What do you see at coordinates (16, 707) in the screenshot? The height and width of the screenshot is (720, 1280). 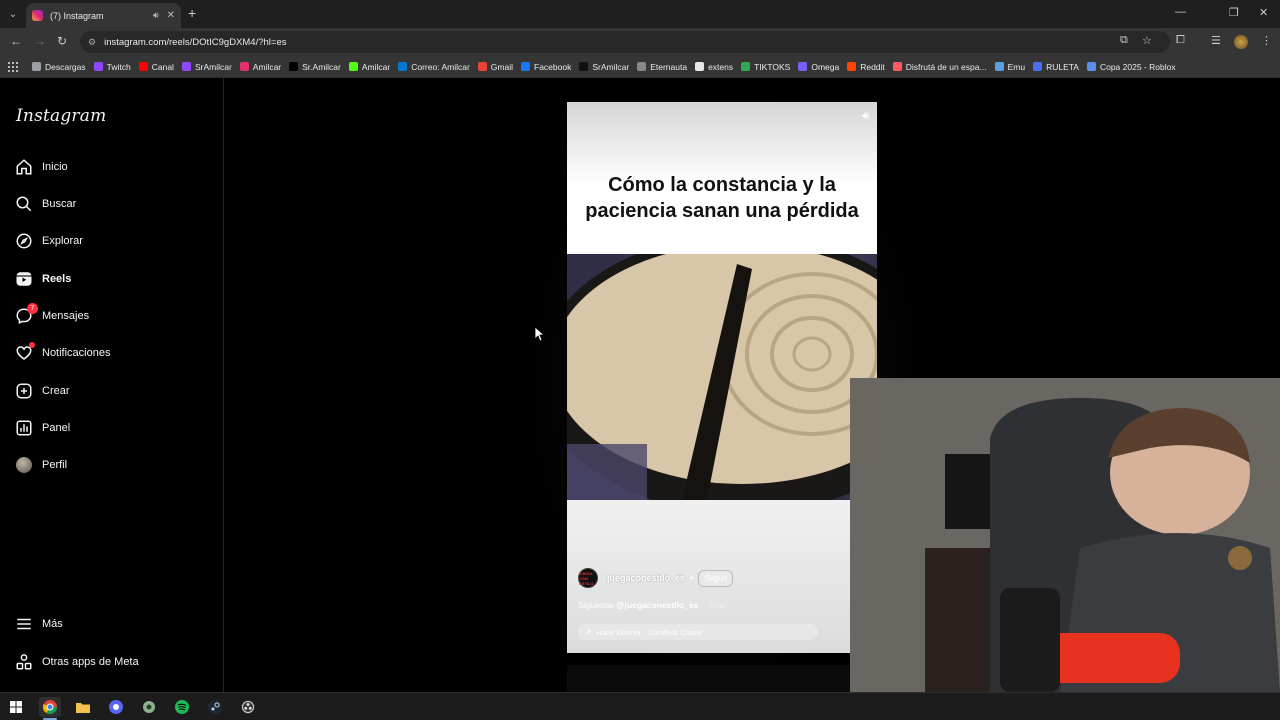 I see `windows-start-button` at bounding box center [16, 707].